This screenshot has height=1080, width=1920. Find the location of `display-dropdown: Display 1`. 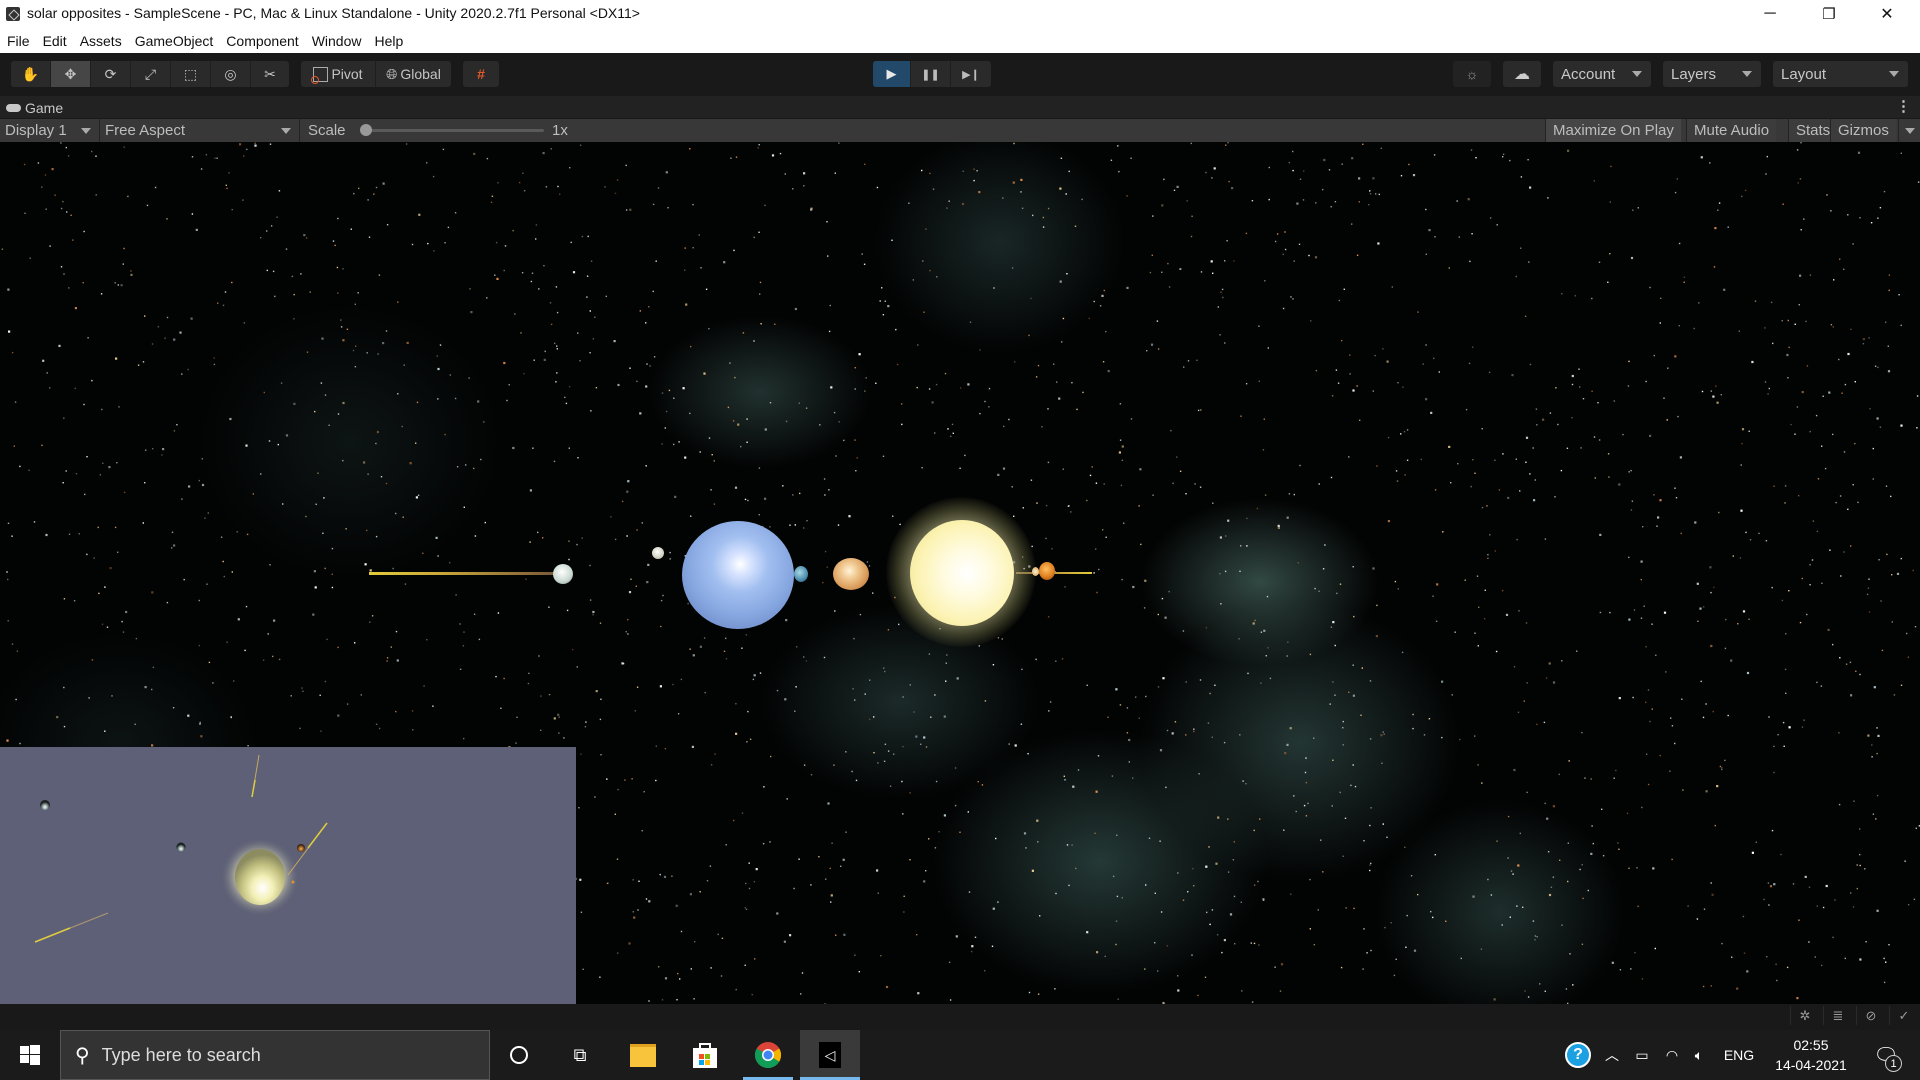

display-dropdown: Display 1 is located at coordinates (50, 130).